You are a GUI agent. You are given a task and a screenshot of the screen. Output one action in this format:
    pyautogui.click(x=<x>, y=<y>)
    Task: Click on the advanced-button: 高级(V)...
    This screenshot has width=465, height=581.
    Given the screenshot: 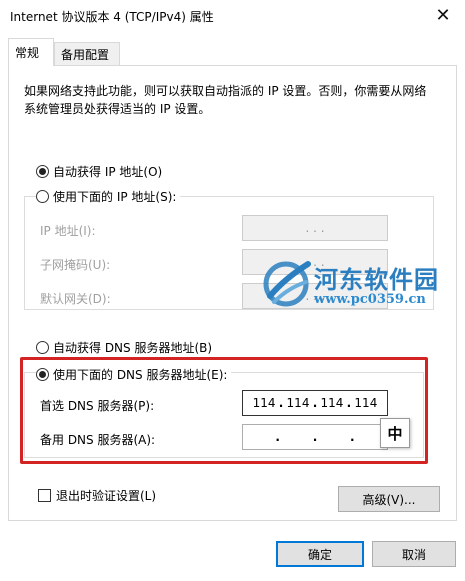 What is the action you would take?
    pyautogui.click(x=389, y=499)
    